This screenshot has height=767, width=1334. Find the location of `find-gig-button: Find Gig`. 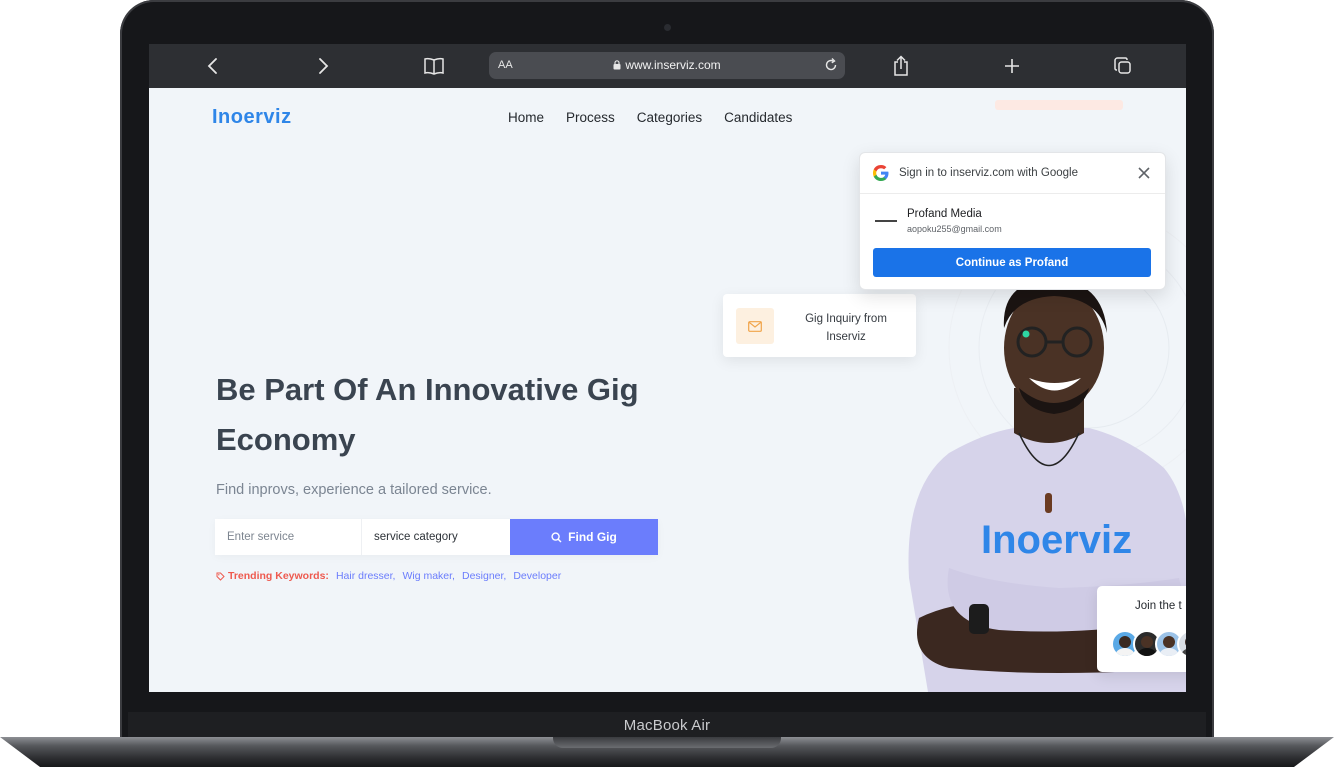

find-gig-button: Find Gig is located at coordinates (584, 537).